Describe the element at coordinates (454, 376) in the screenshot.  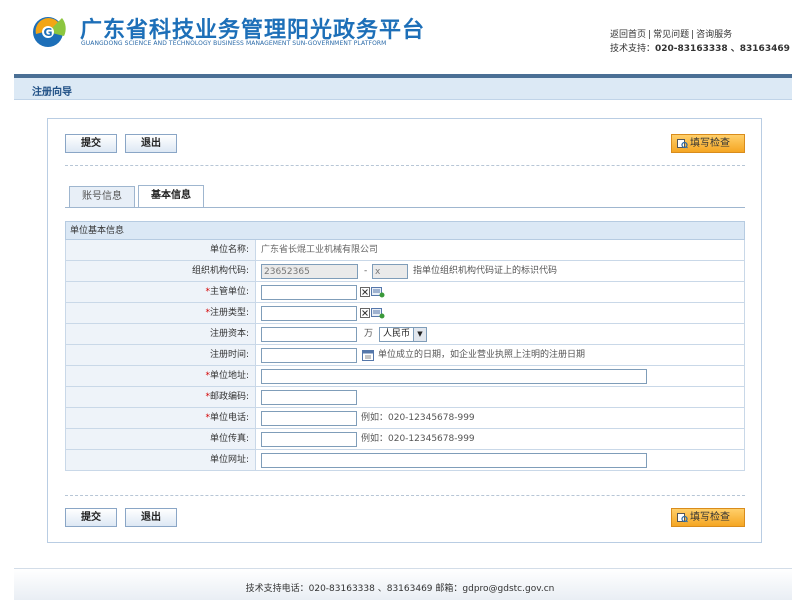
I see `address-input` at that location.